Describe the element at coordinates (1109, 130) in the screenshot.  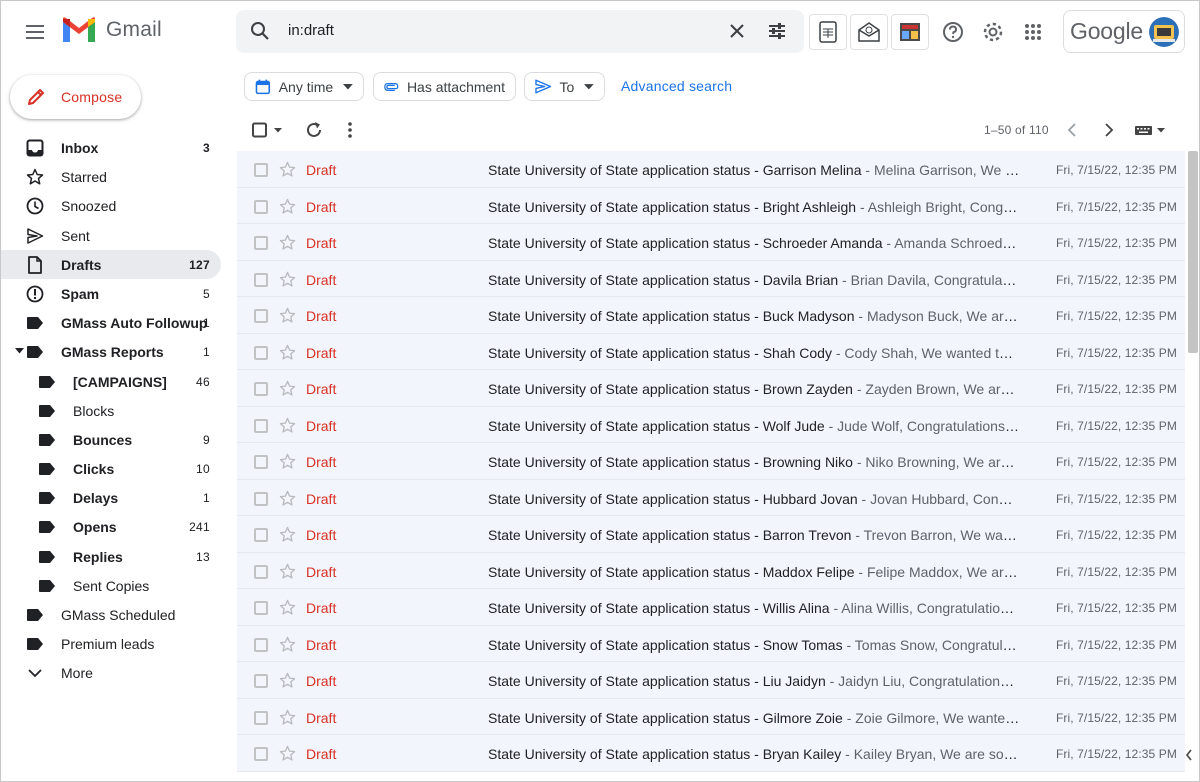
I see `older-page-button` at that location.